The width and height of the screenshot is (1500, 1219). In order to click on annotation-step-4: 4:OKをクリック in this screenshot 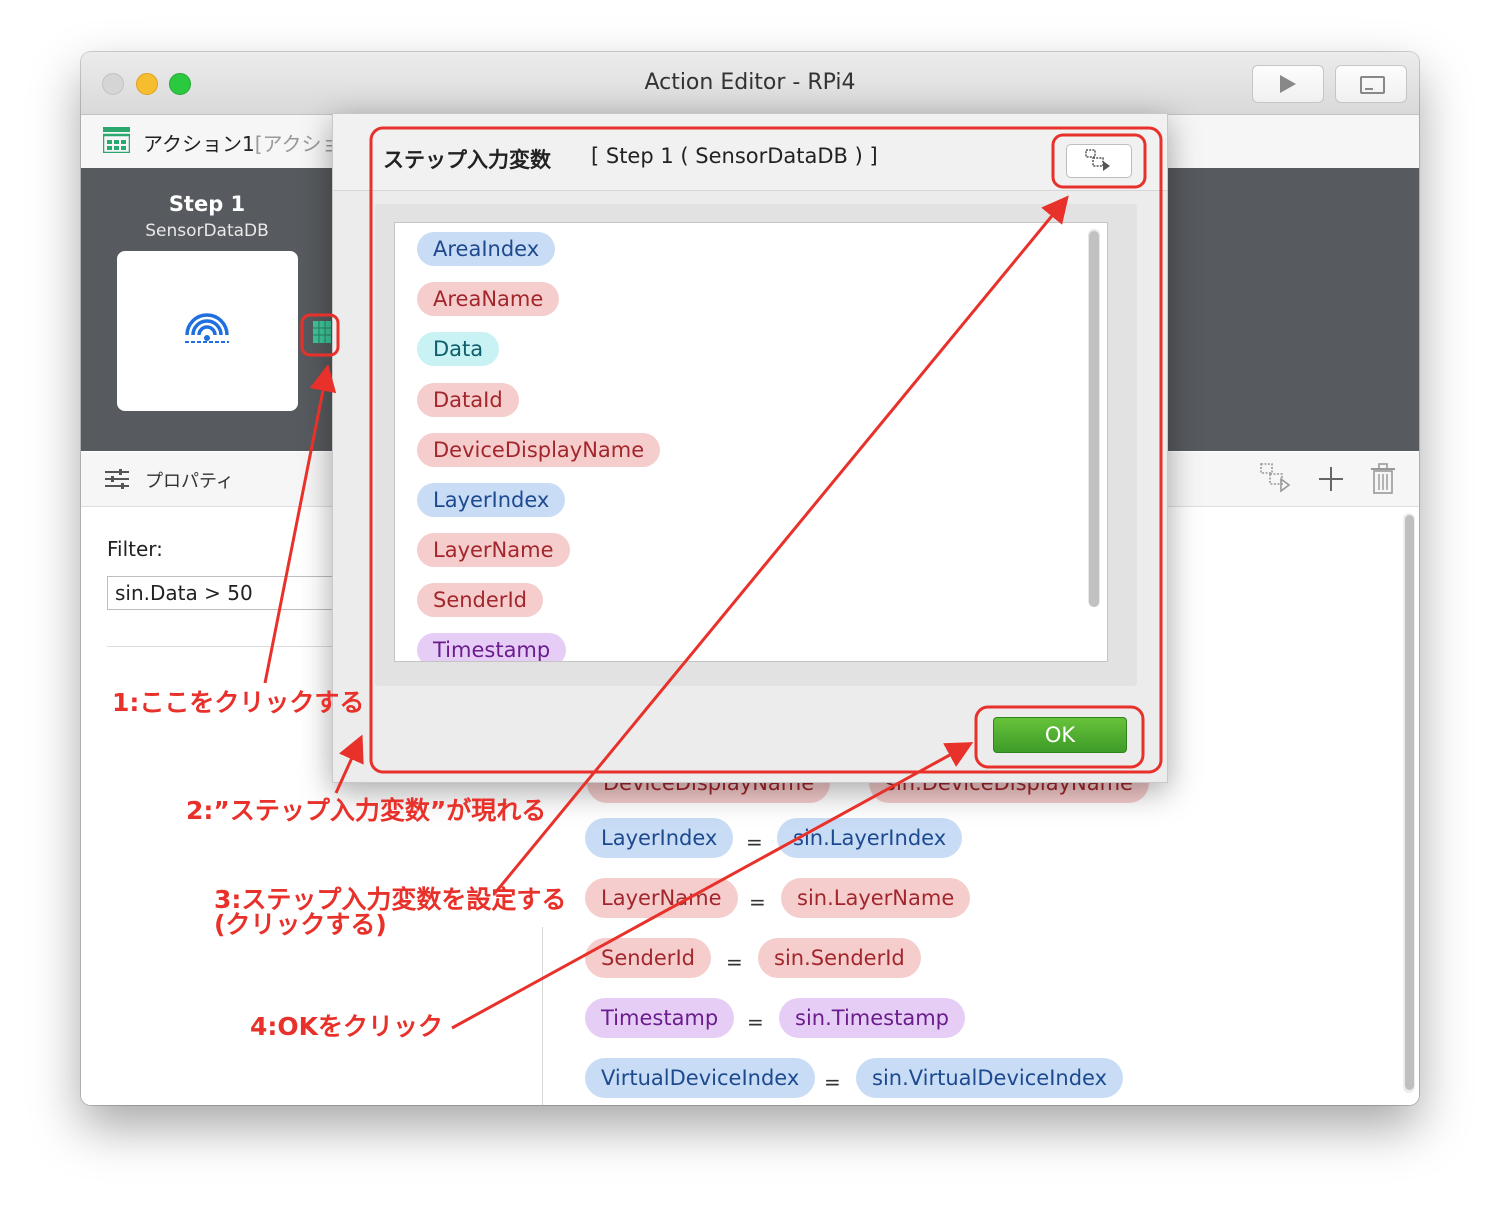, I will do `click(347, 1026)`.